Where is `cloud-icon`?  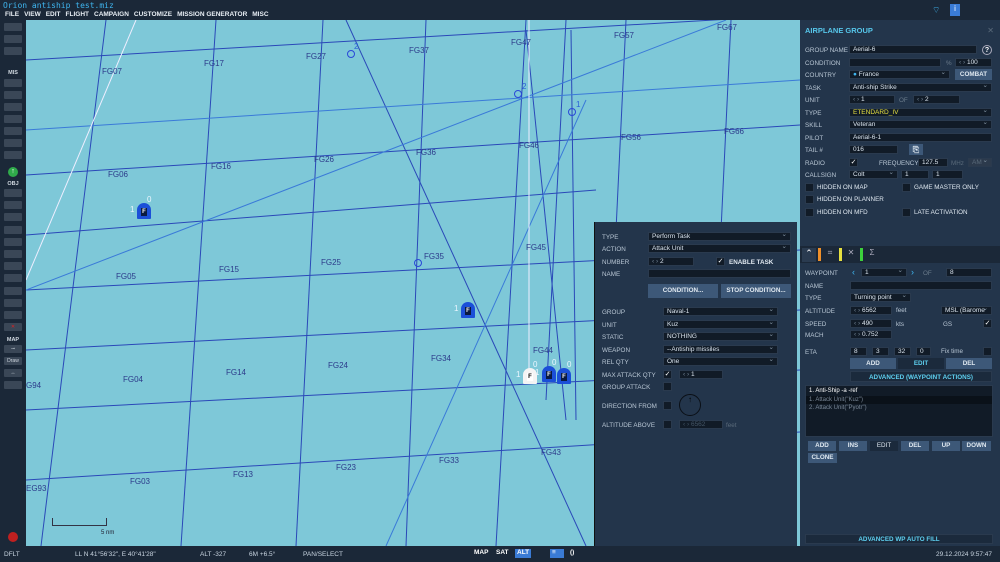
cloud-icon is located at coordinates (13, 95).